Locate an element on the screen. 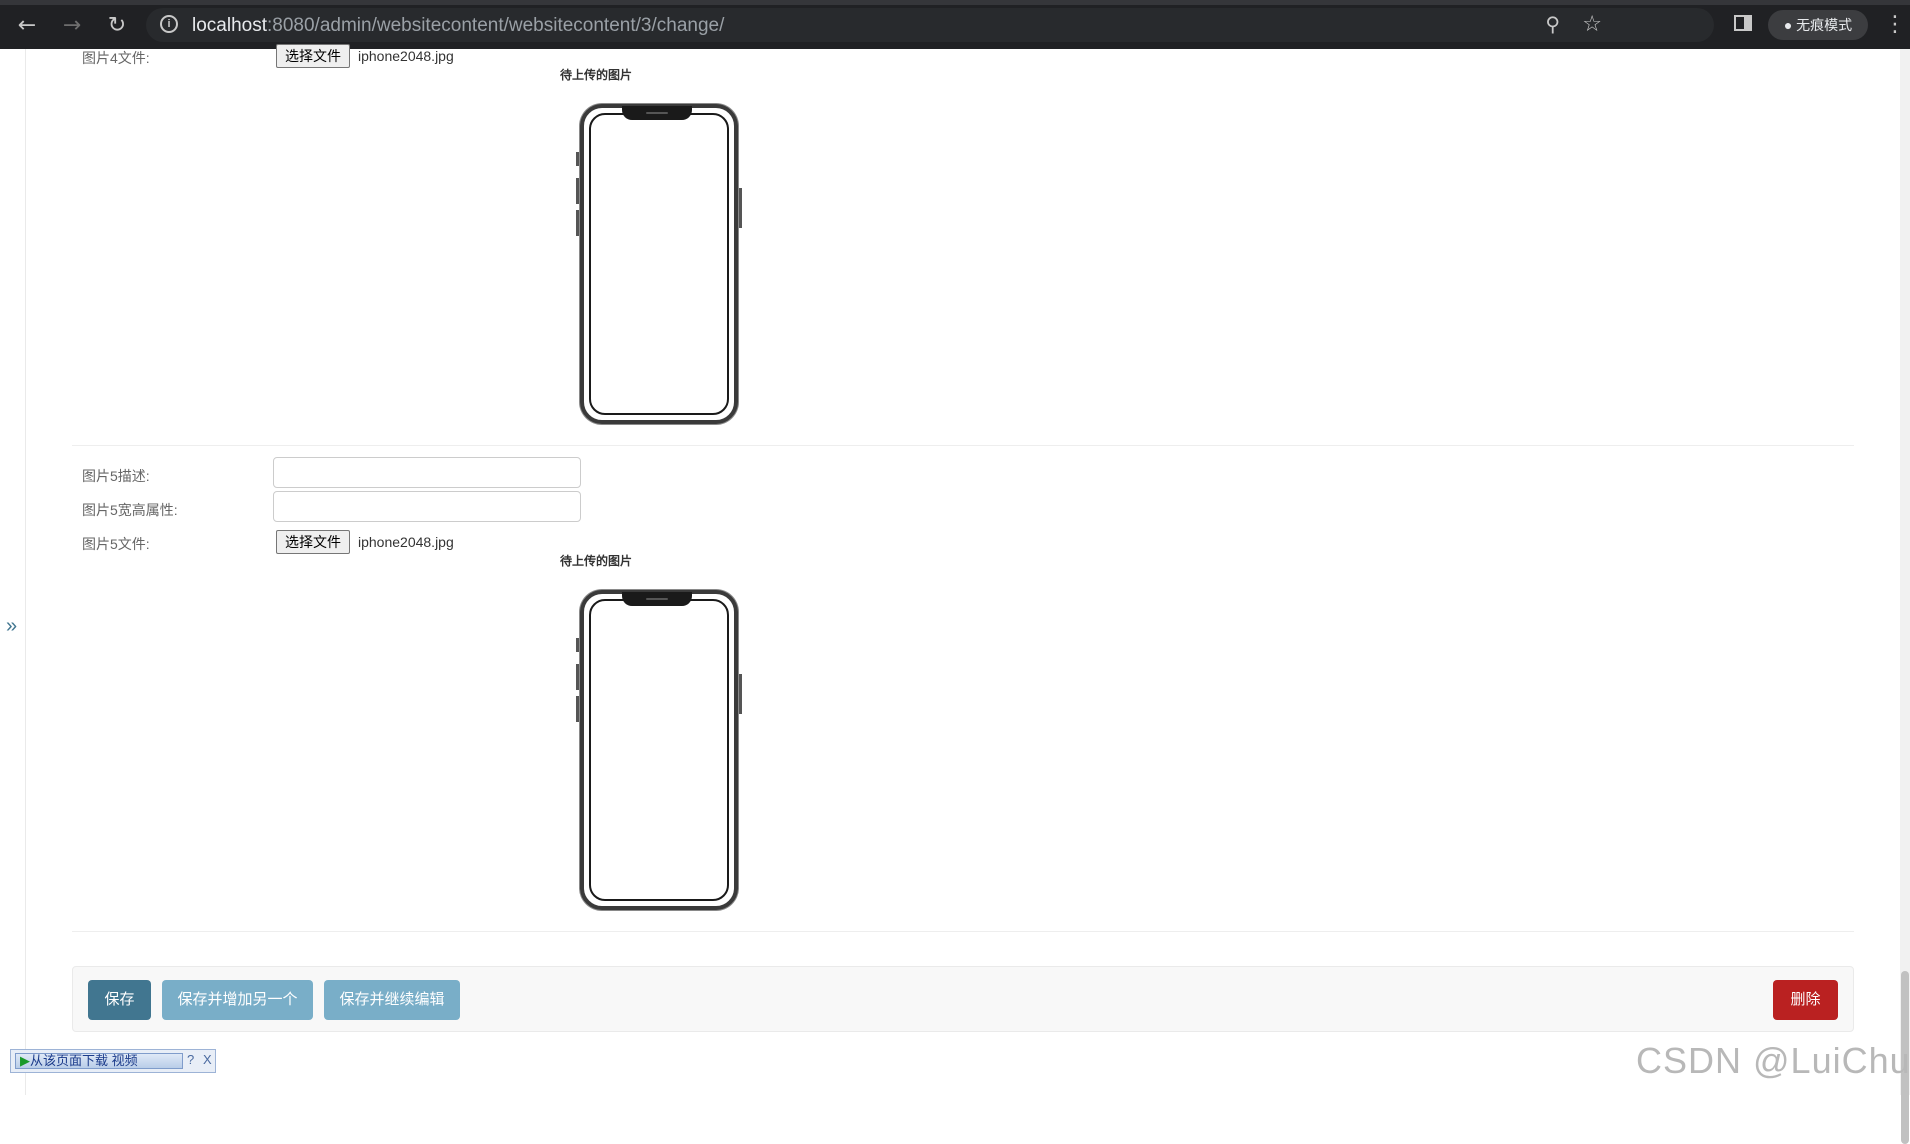 The height and width of the screenshot is (1144, 1910). image5-file-label: 图片5文件: is located at coordinates (116, 544).